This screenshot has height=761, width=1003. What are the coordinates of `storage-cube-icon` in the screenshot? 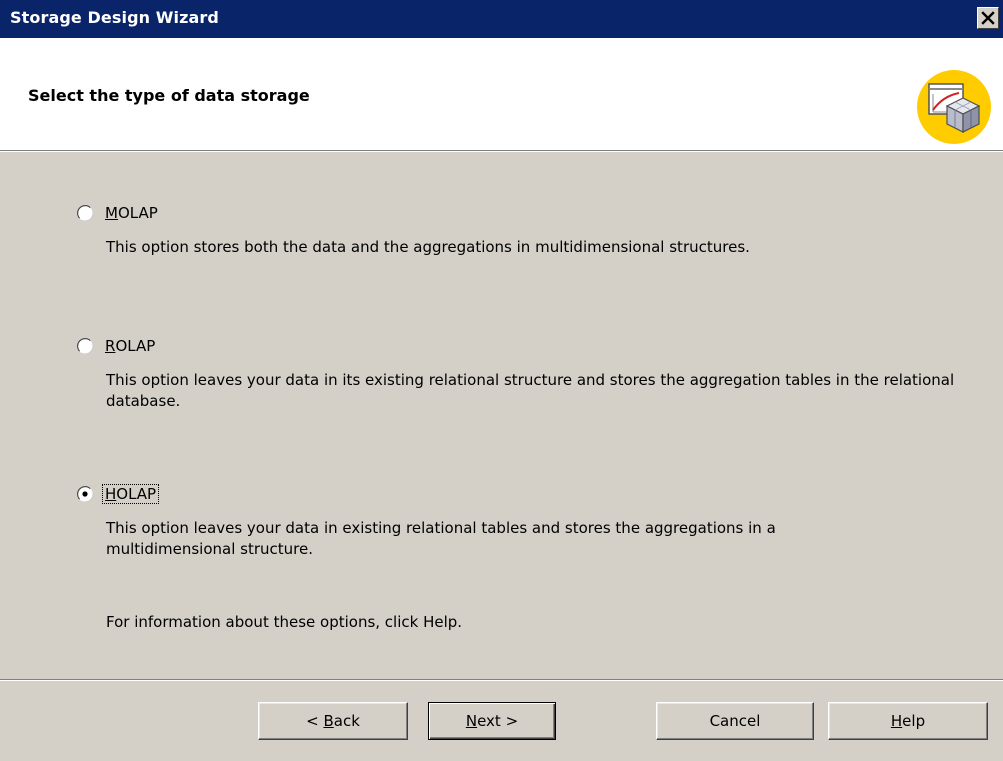 It's located at (954, 107).